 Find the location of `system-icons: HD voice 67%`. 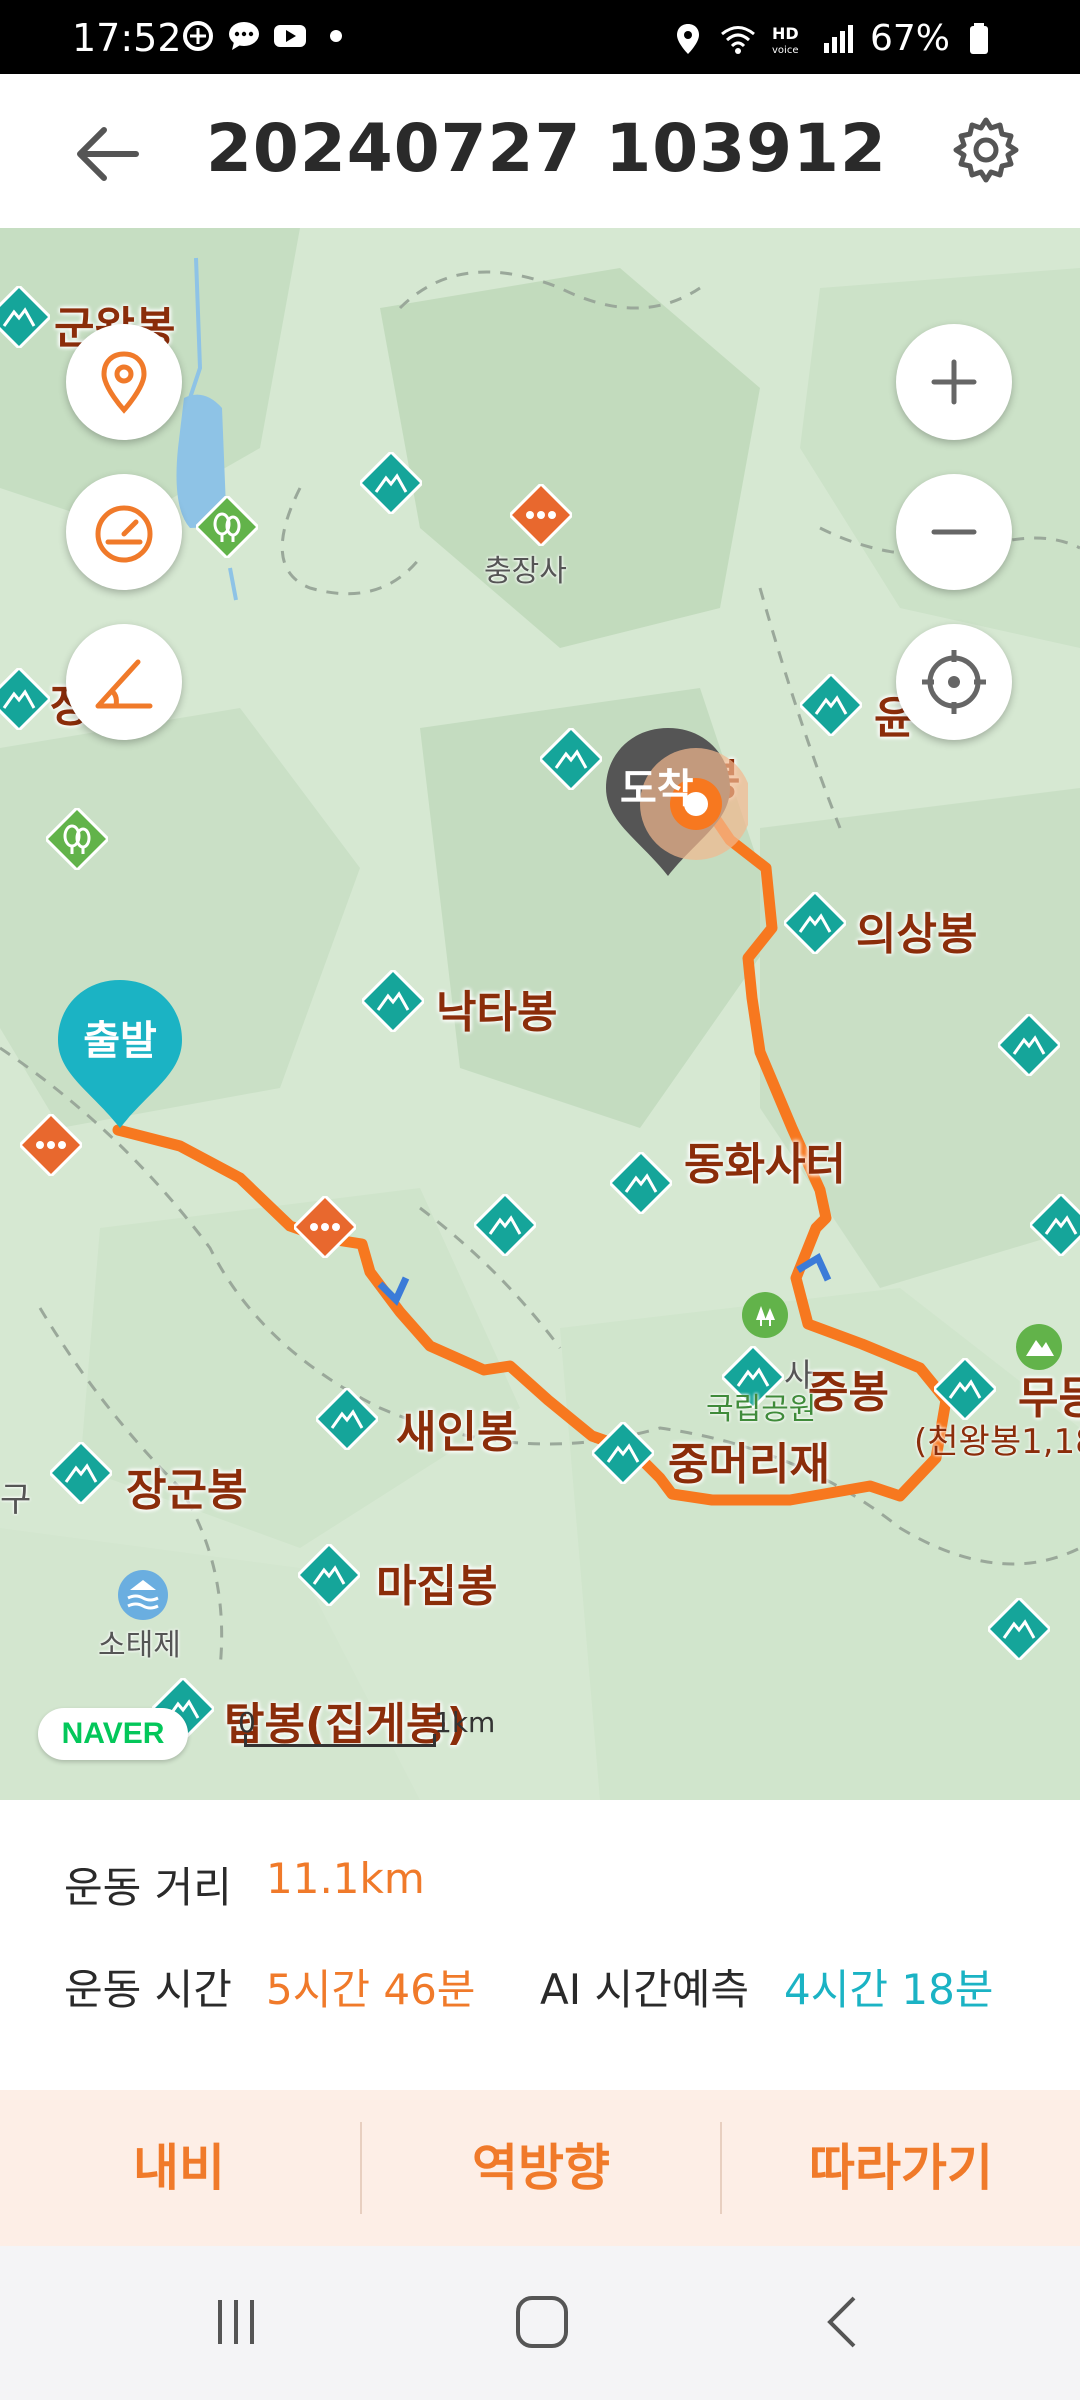

system-icons: HD voice 67% is located at coordinates (835, 38).